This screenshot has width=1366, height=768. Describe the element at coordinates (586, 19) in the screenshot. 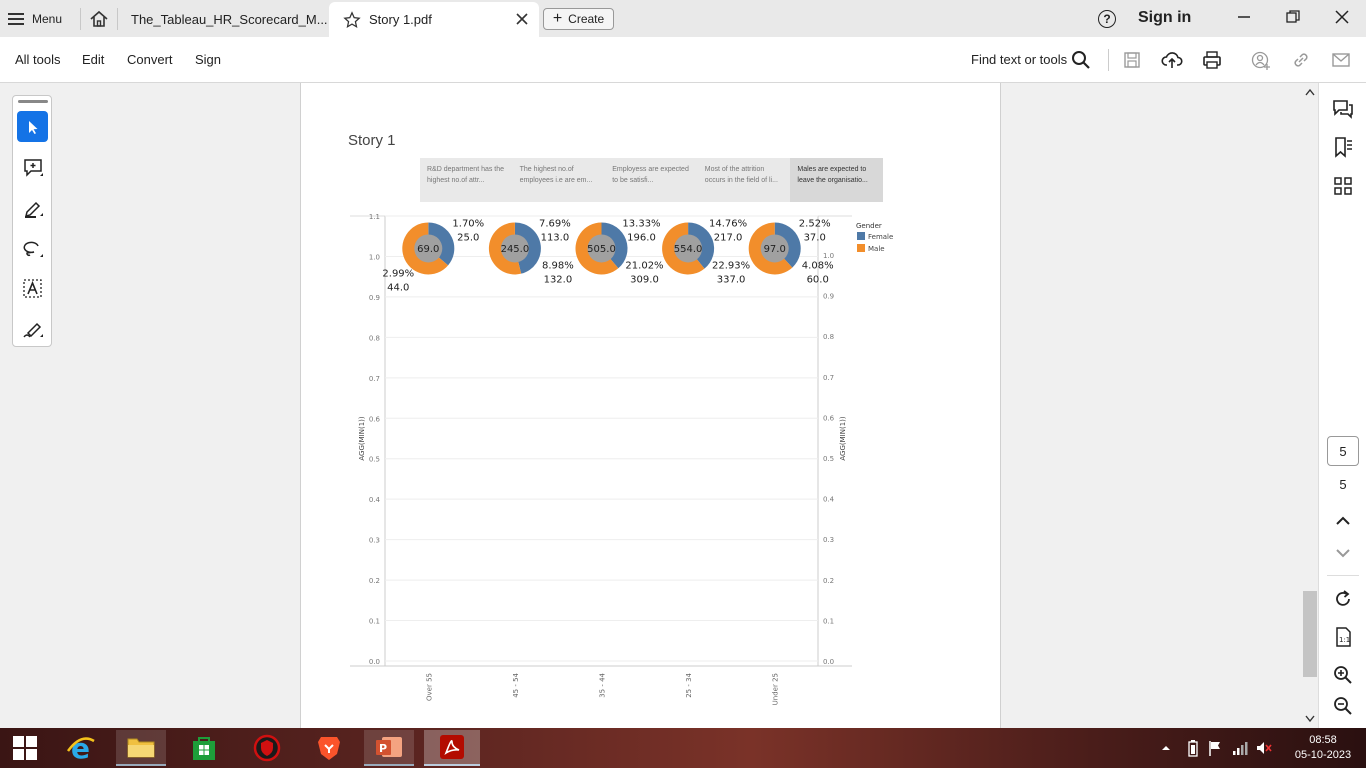

I see `create-label: Create` at that location.